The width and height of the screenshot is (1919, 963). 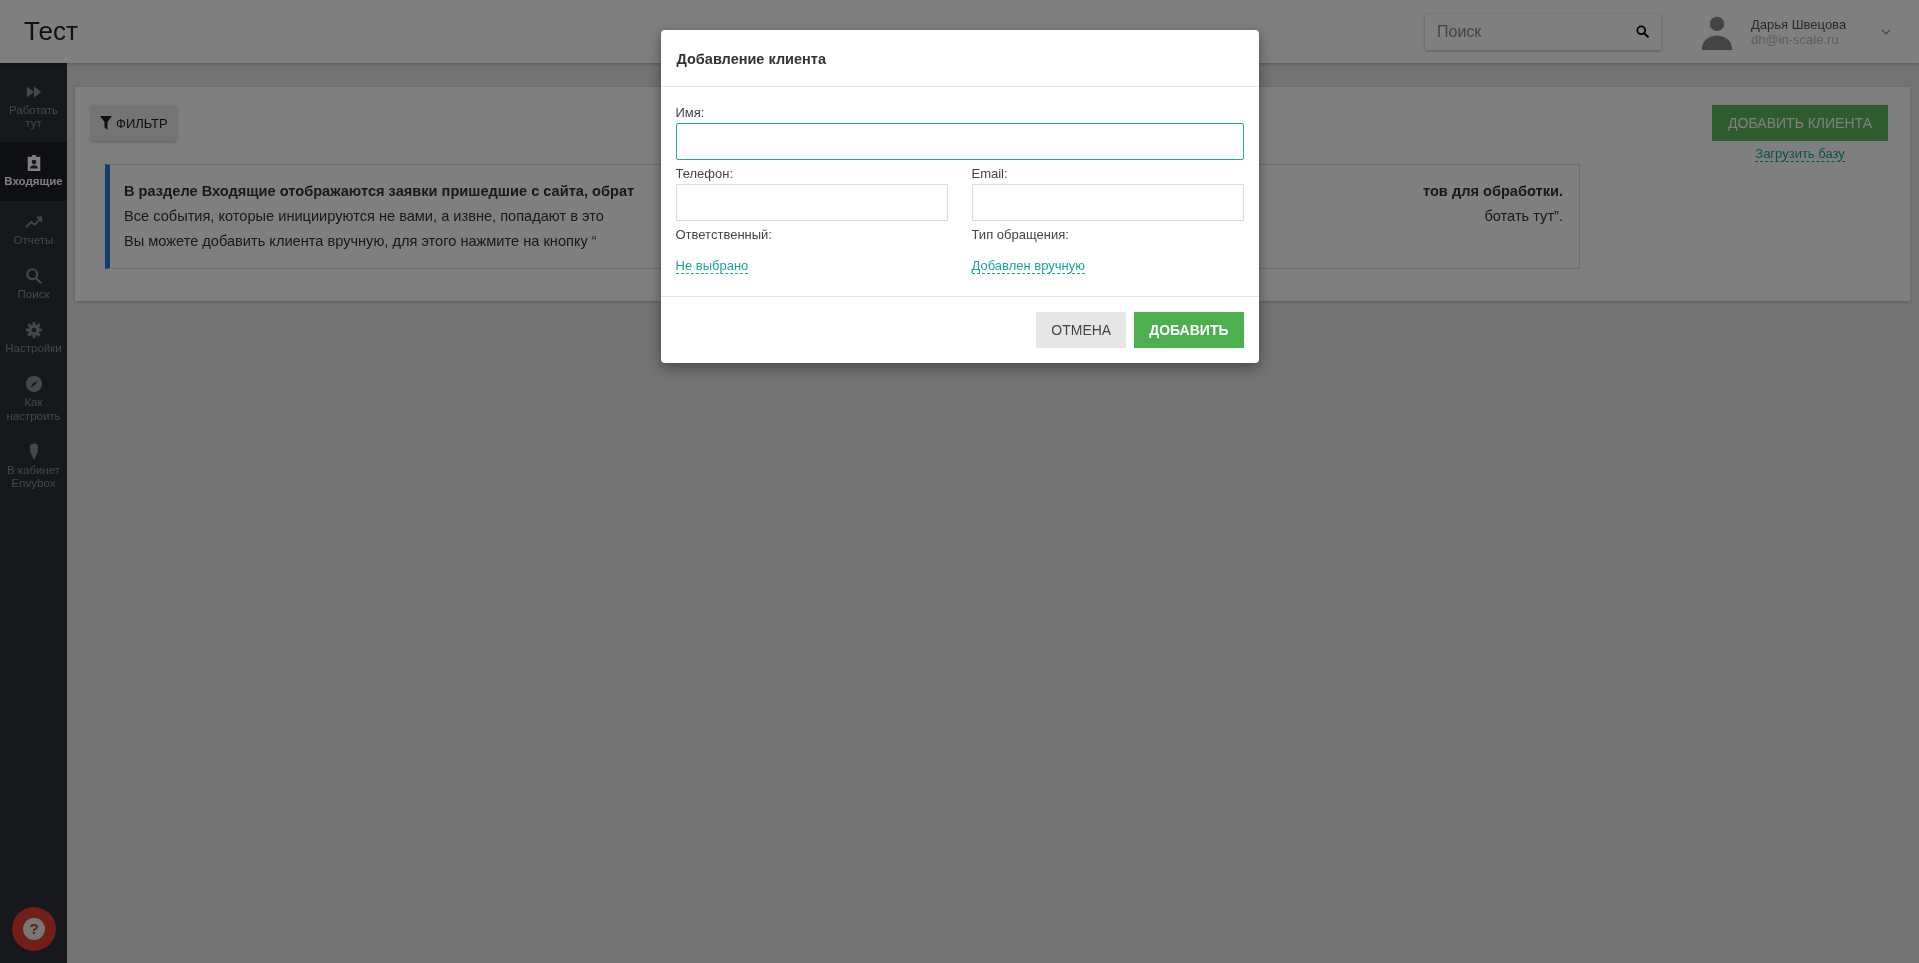 I want to click on field-label: Телефон:, so click(x=704, y=173).